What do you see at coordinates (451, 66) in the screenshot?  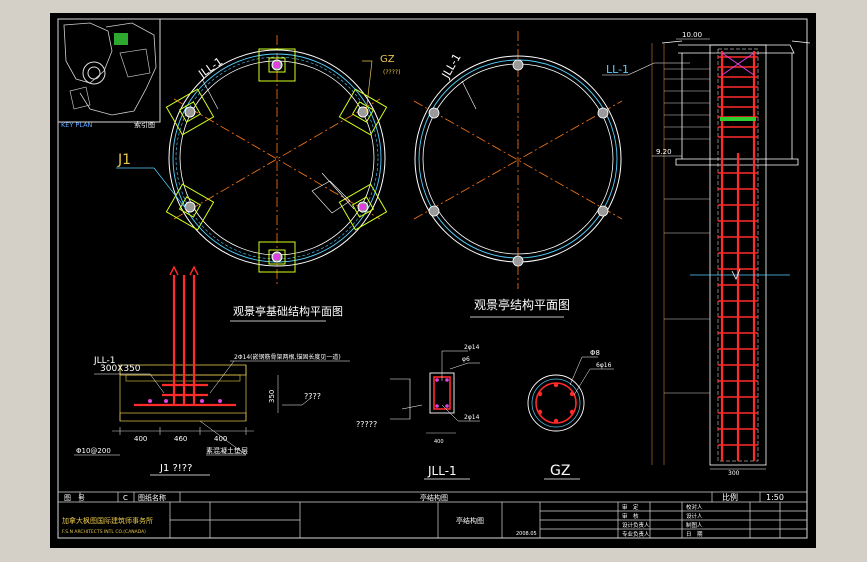 I see `label-jll-structure: JLL-1` at bounding box center [451, 66].